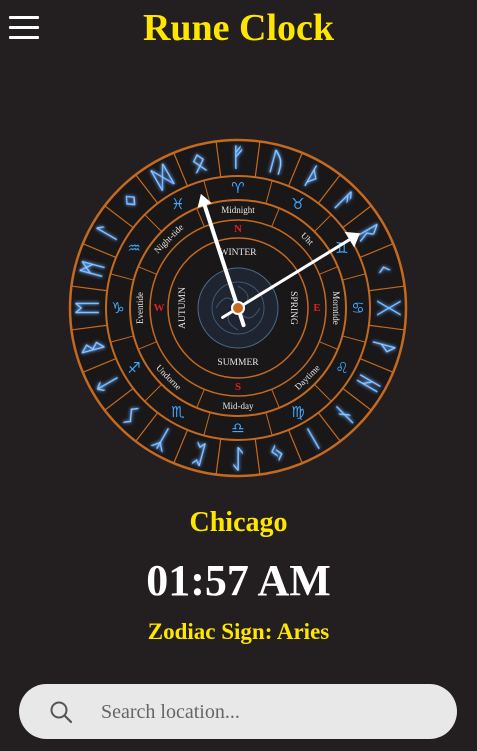  Describe the element at coordinates (238, 158) in the screenshot. I see `rune-glyph: ᚠ` at that location.